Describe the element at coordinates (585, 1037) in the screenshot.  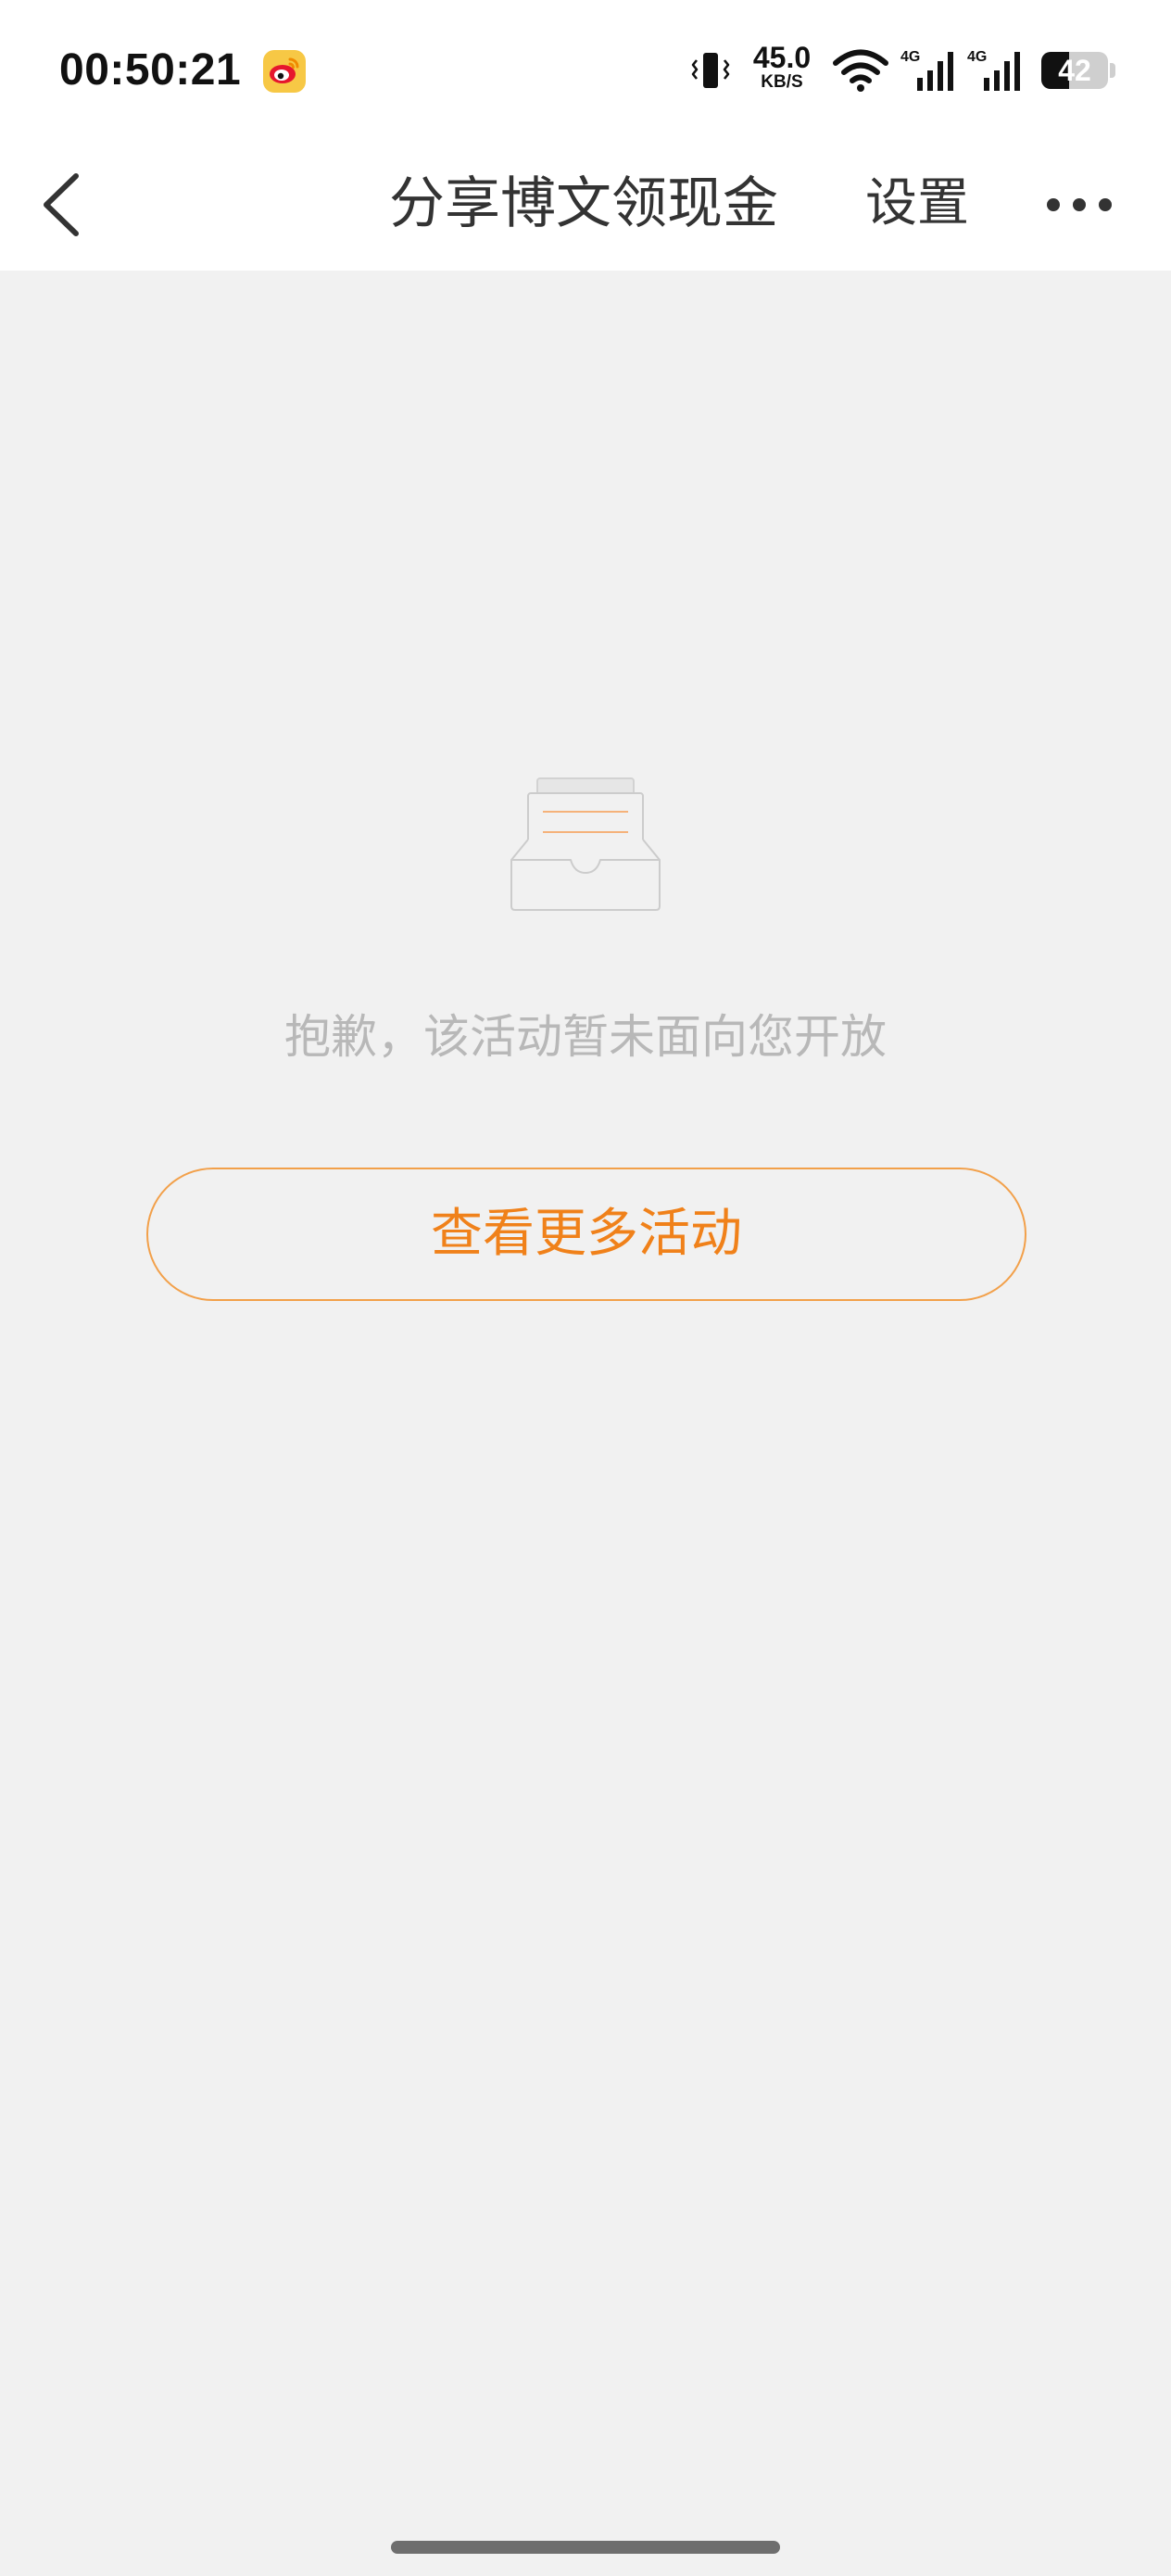
I see `empty-state-message: 抱歉，该活动暂未面向您开放` at that location.